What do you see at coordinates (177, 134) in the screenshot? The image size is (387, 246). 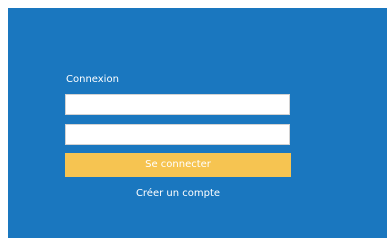 I see `password-field` at bounding box center [177, 134].